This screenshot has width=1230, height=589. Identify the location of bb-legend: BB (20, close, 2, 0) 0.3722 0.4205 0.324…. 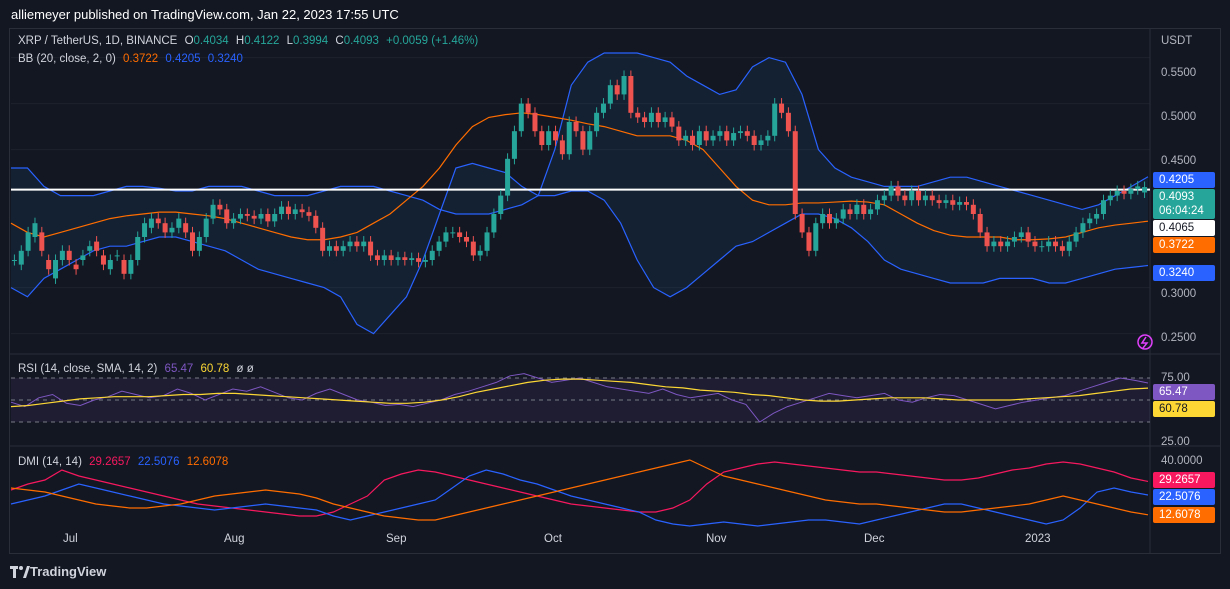
(132, 59).